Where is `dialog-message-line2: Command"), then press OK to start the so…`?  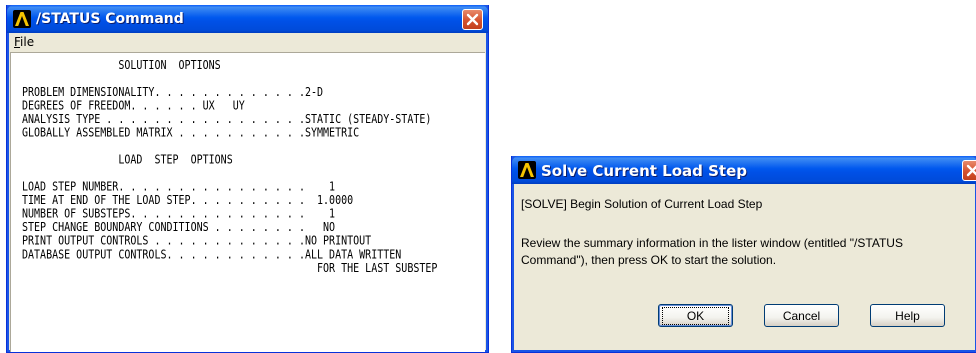 dialog-message-line2: Command"), then press OK to start the so… is located at coordinates (649, 260).